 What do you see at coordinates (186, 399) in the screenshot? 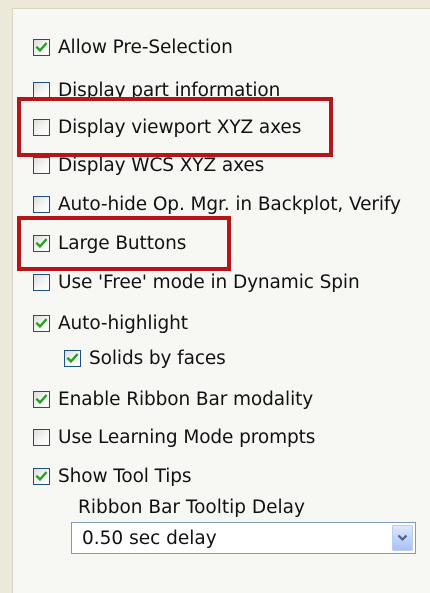
I see `checkbox-label: Enable Ribbon Bar modality` at bounding box center [186, 399].